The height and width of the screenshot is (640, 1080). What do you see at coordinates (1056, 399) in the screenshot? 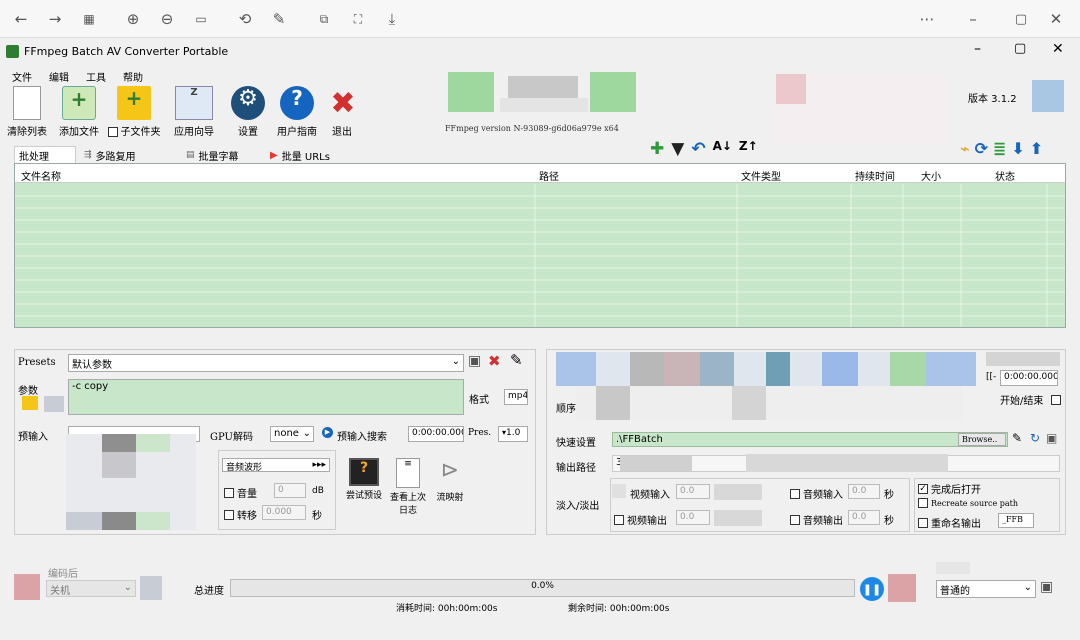
I see `start-end-checkbox` at bounding box center [1056, 399].